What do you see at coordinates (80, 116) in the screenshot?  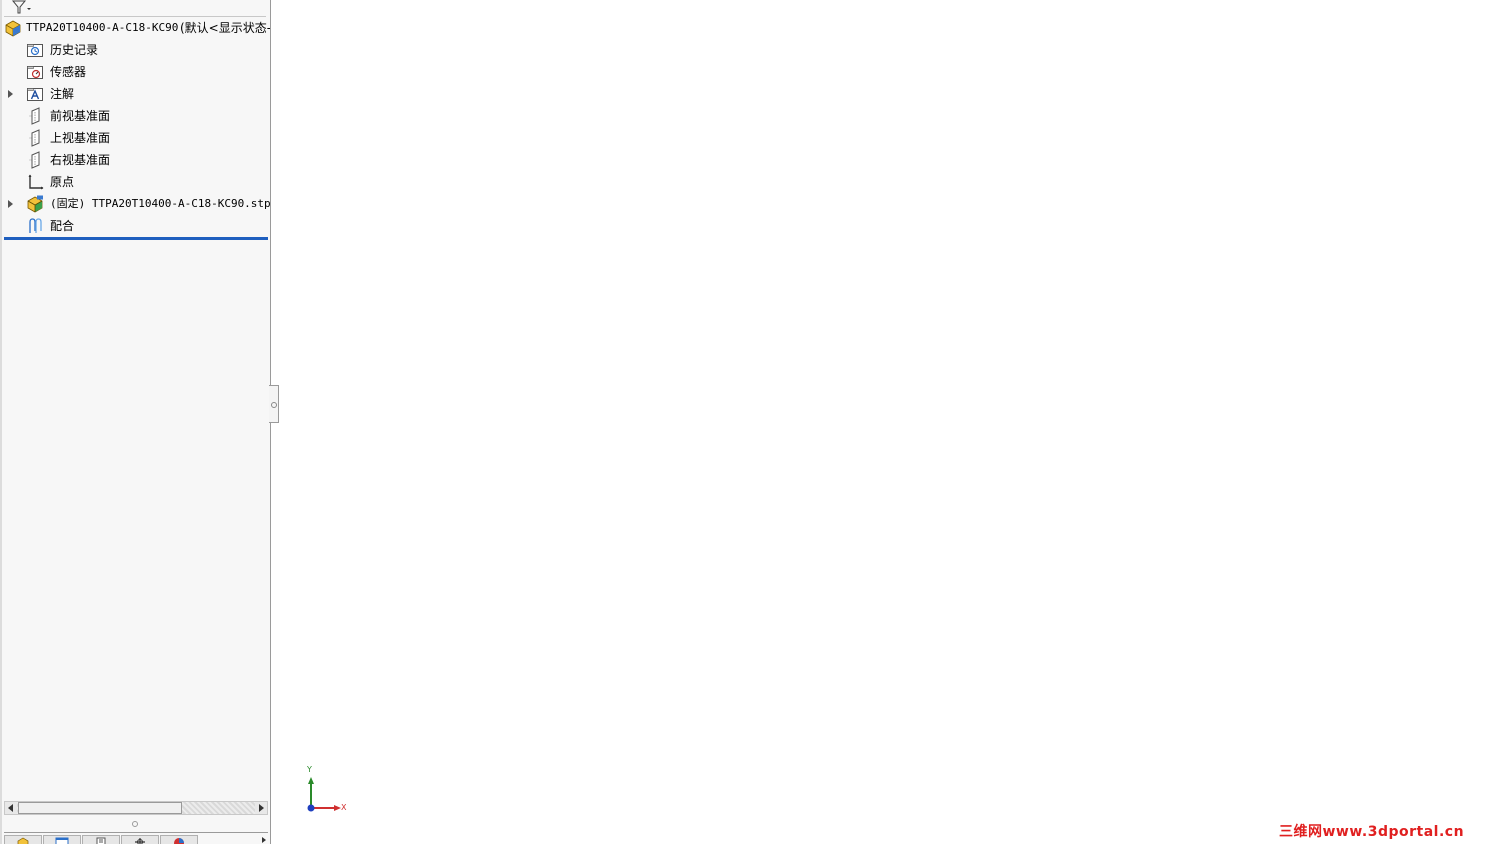 I see `tree-item-label: 前视基准面` at bounding box center [80, 116].